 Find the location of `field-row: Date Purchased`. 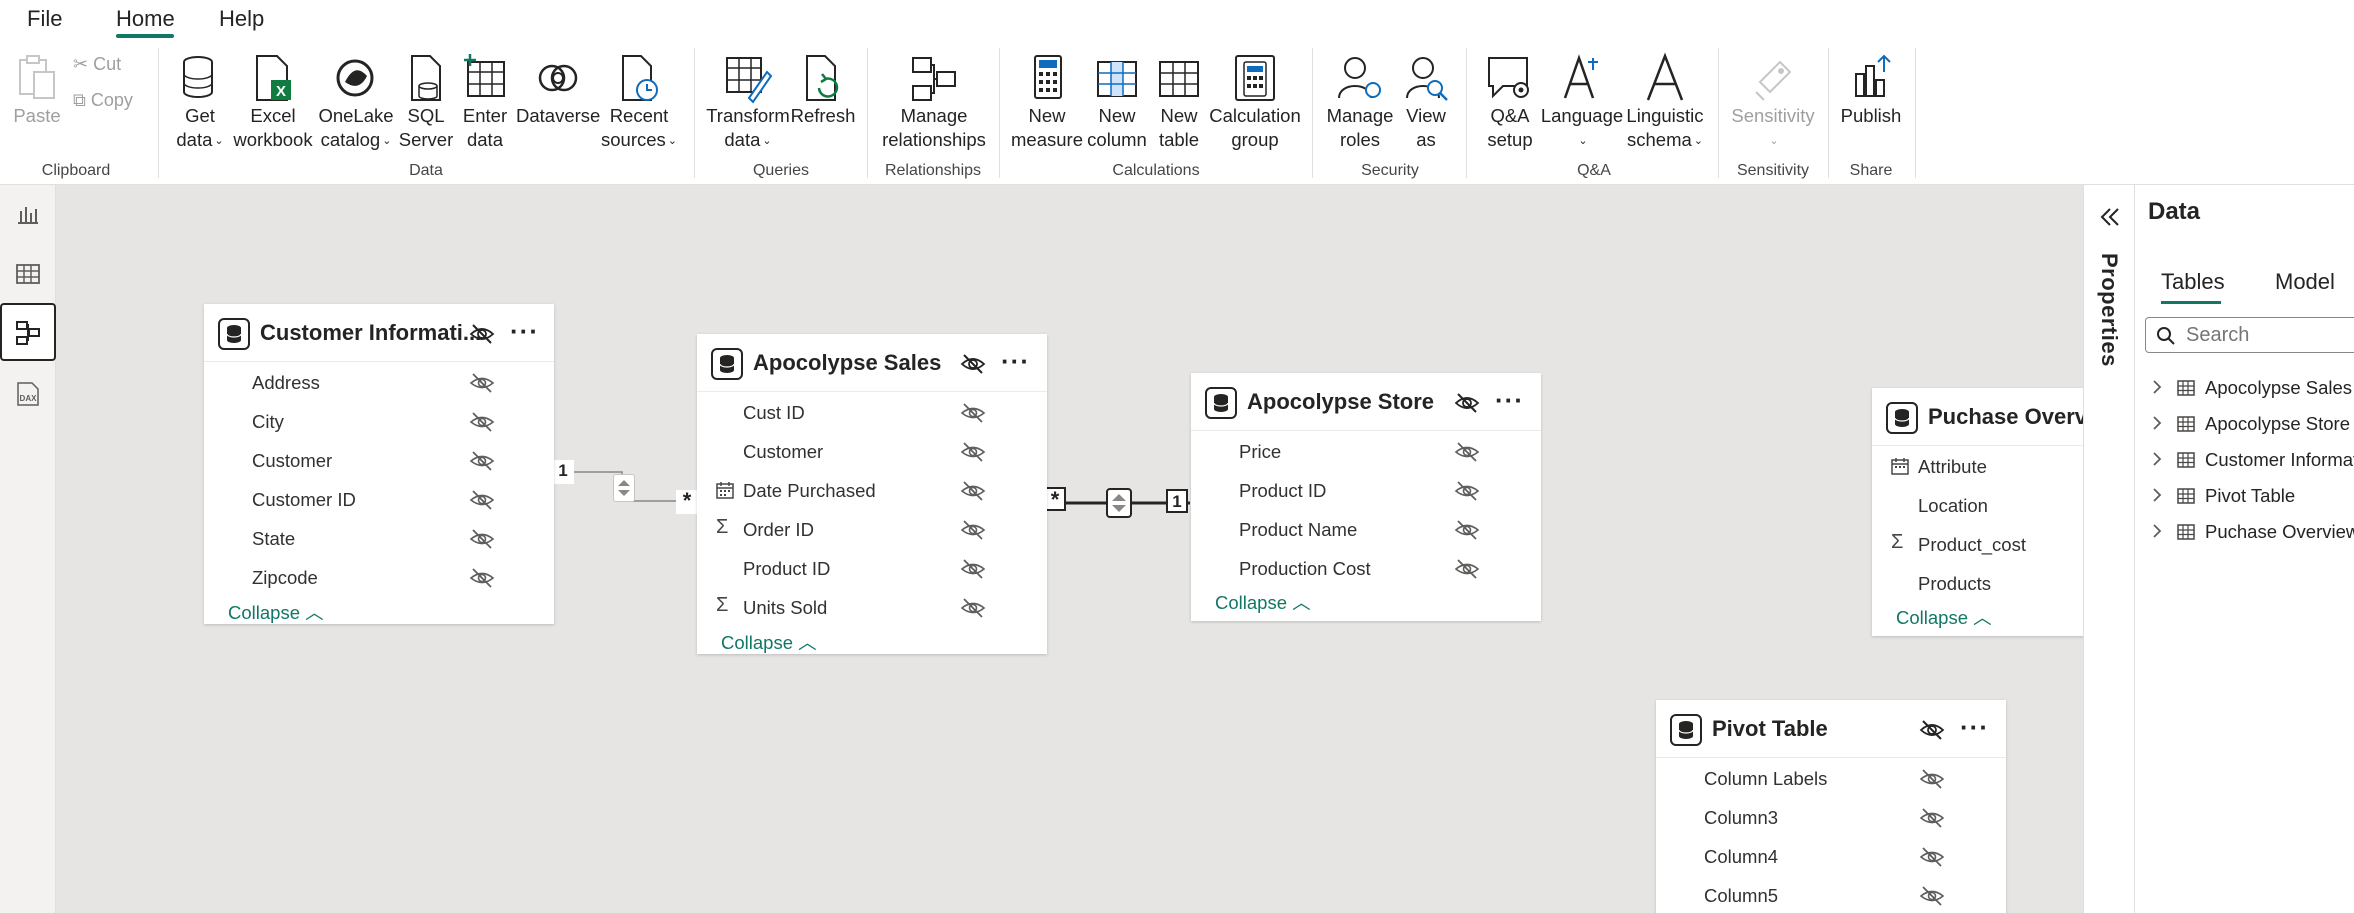

field-row: Date Purchased is located at coordinates (872, 490).